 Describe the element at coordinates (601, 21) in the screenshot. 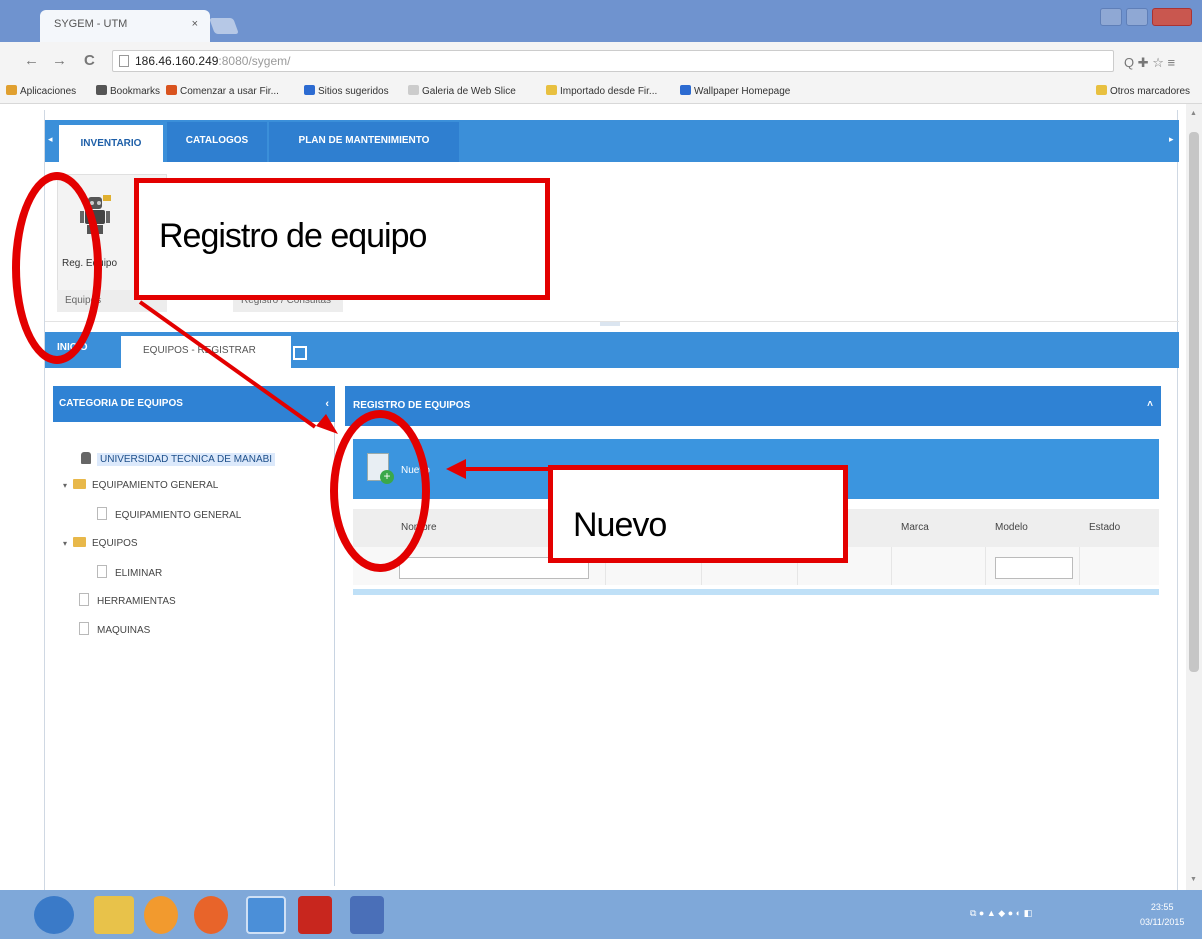

I see `browser-titlebar: SYGEM - UTM ×` at that location.